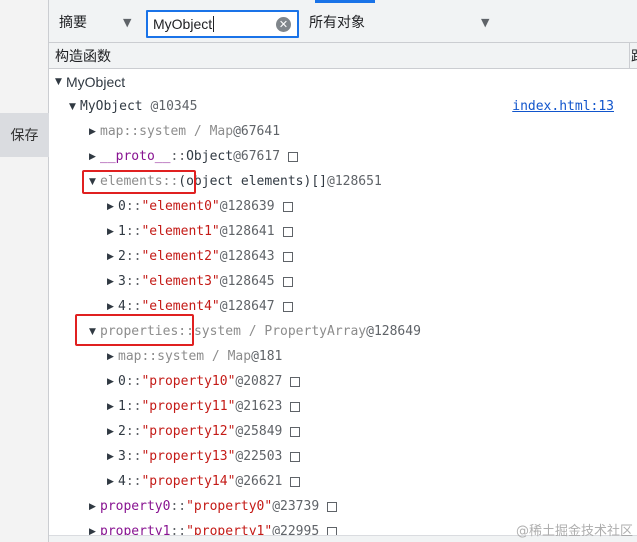  Describe the element at coordinates (563, 106) in the screenshot. I see `source-link: index.html:13` at that location.